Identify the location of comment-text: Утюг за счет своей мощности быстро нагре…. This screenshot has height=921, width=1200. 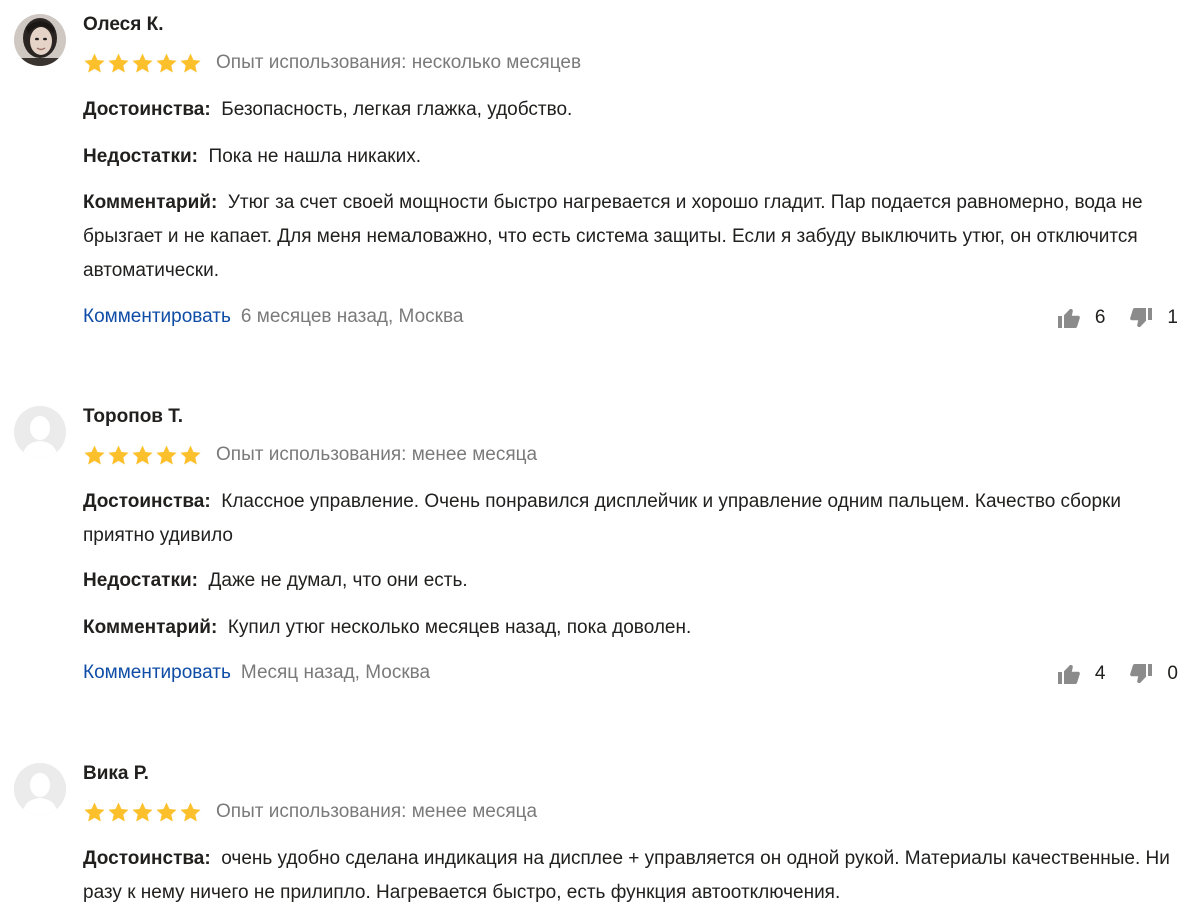
(613, 236).